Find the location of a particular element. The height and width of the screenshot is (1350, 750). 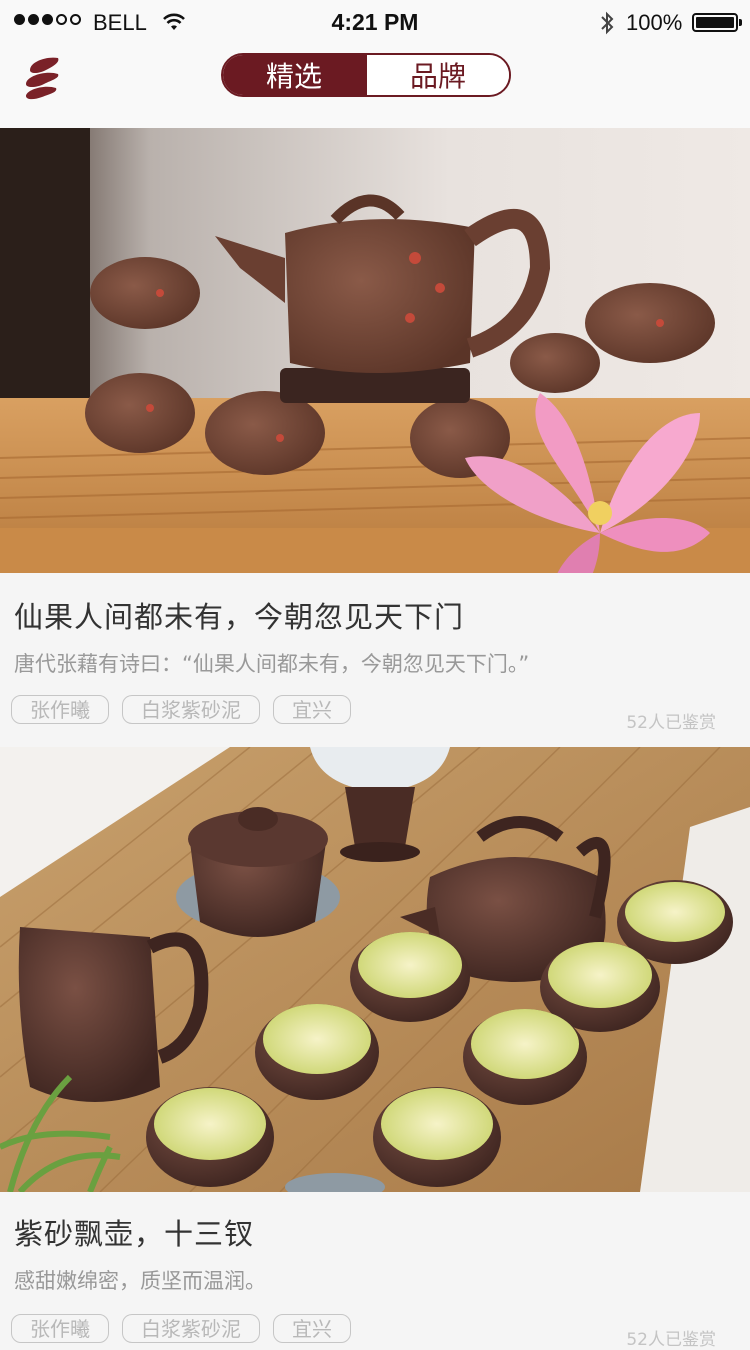

top-navigation-bar: 精选 品牌 is located at coordinates (375, 87).